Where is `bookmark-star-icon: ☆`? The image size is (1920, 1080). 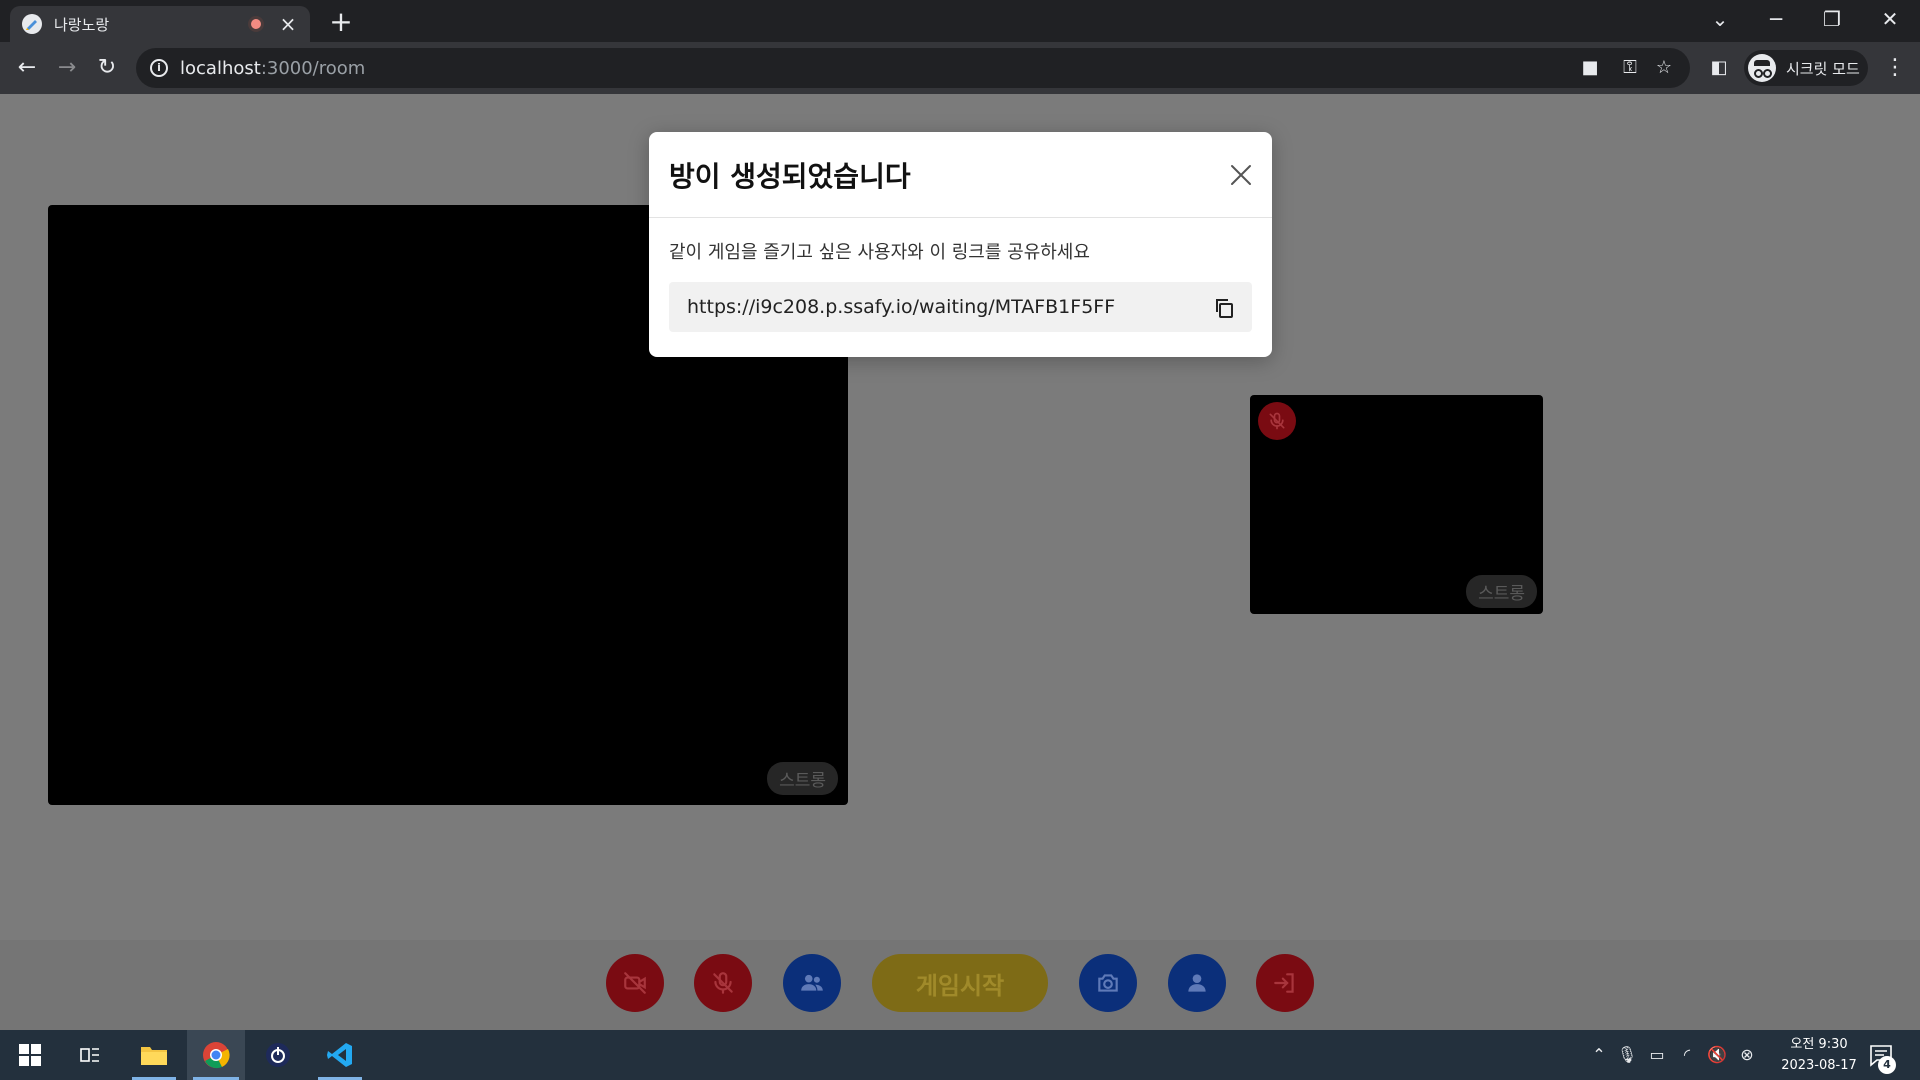
bookmark-star-icon: ☆ is located at coordinates (1664, 68).